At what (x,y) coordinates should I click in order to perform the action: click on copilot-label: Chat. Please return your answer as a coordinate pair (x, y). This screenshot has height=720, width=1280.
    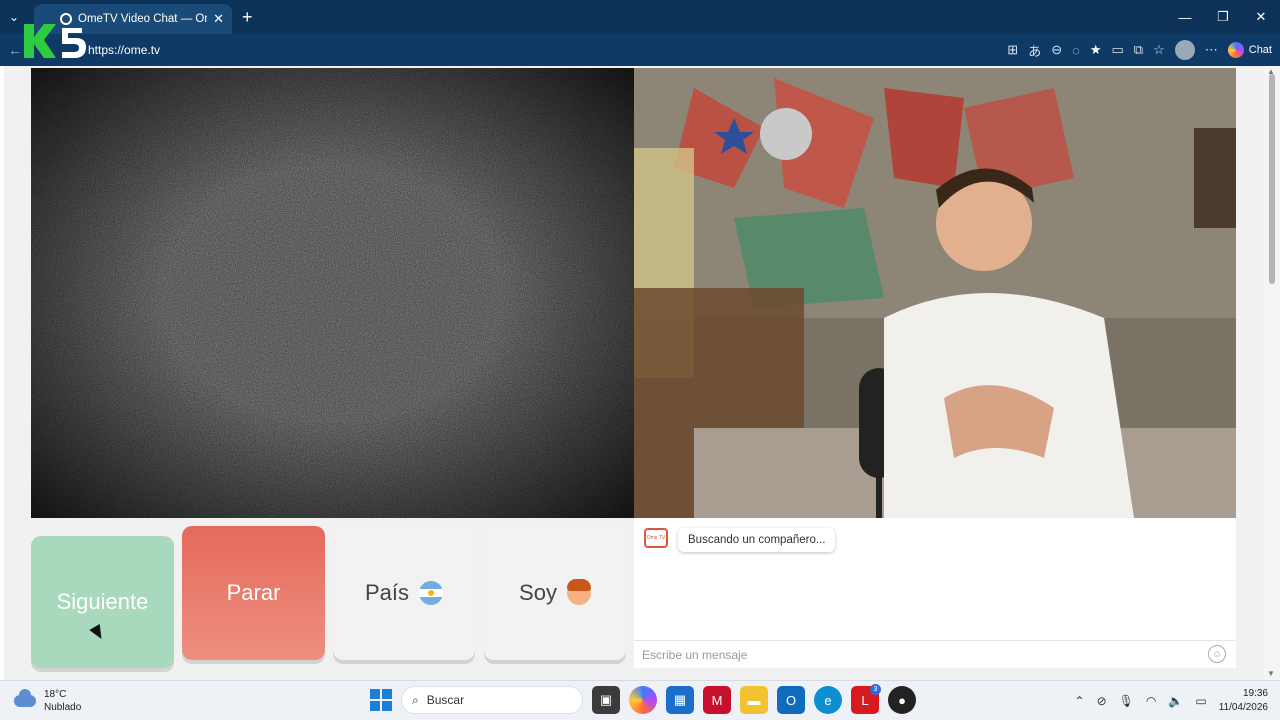
    Looking at the image, I should click on (1260, 50).